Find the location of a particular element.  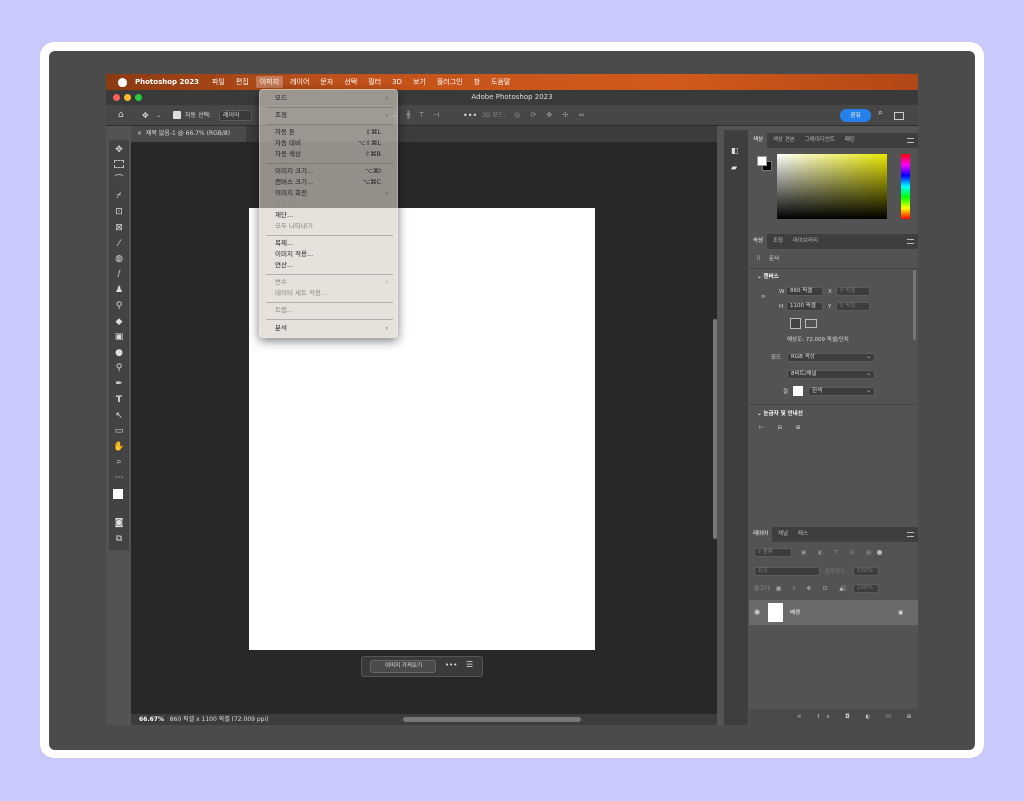

more-tools-icon: ⋯ is located at coordinates (119, 478).